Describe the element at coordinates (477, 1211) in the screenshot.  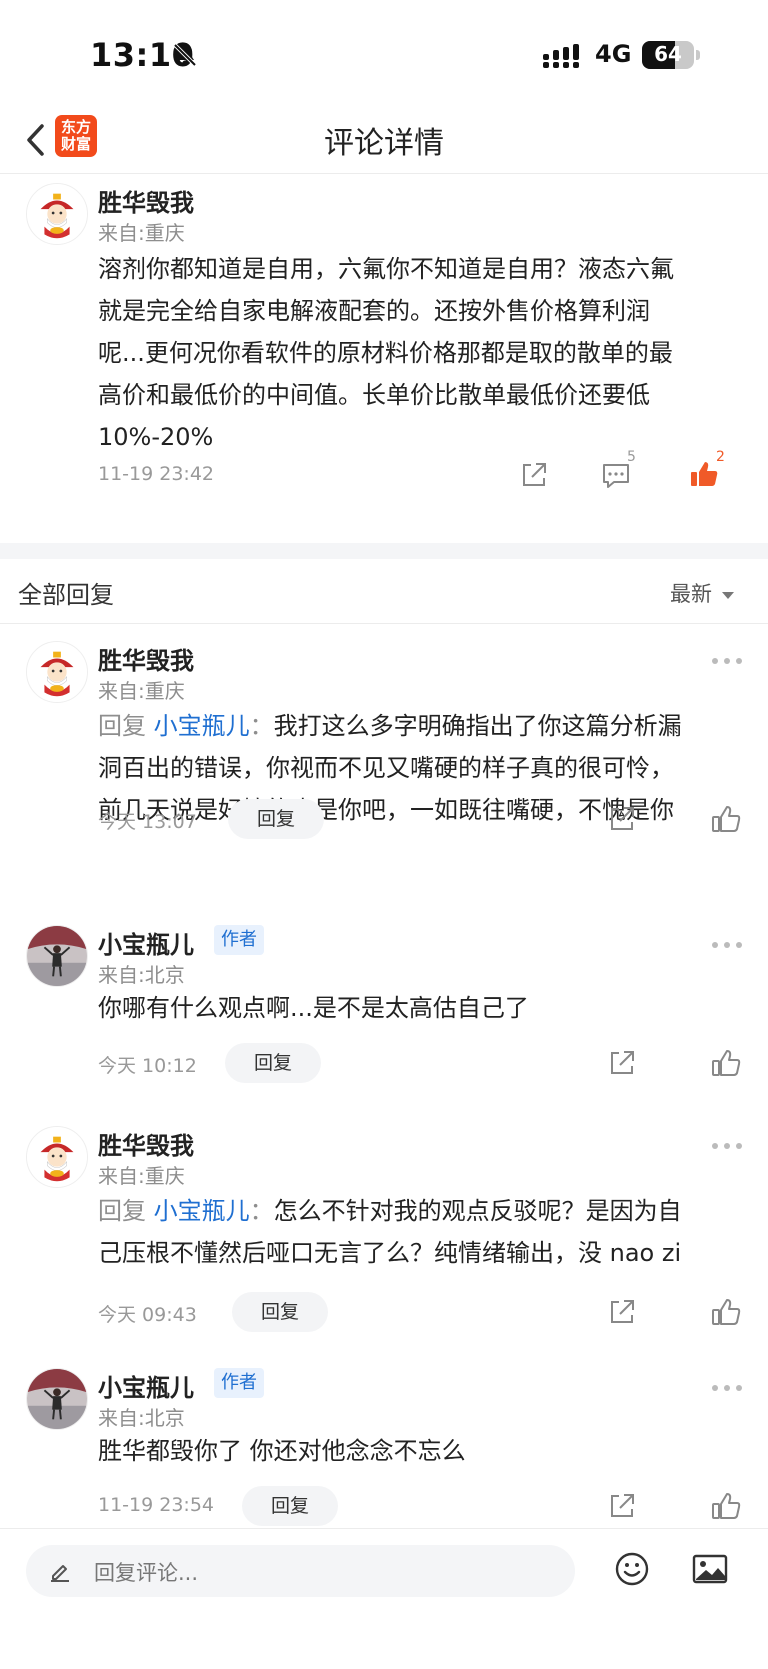
I see `reply-text: 怎么不针对我的观点反驳呢？是因为自` at that location.